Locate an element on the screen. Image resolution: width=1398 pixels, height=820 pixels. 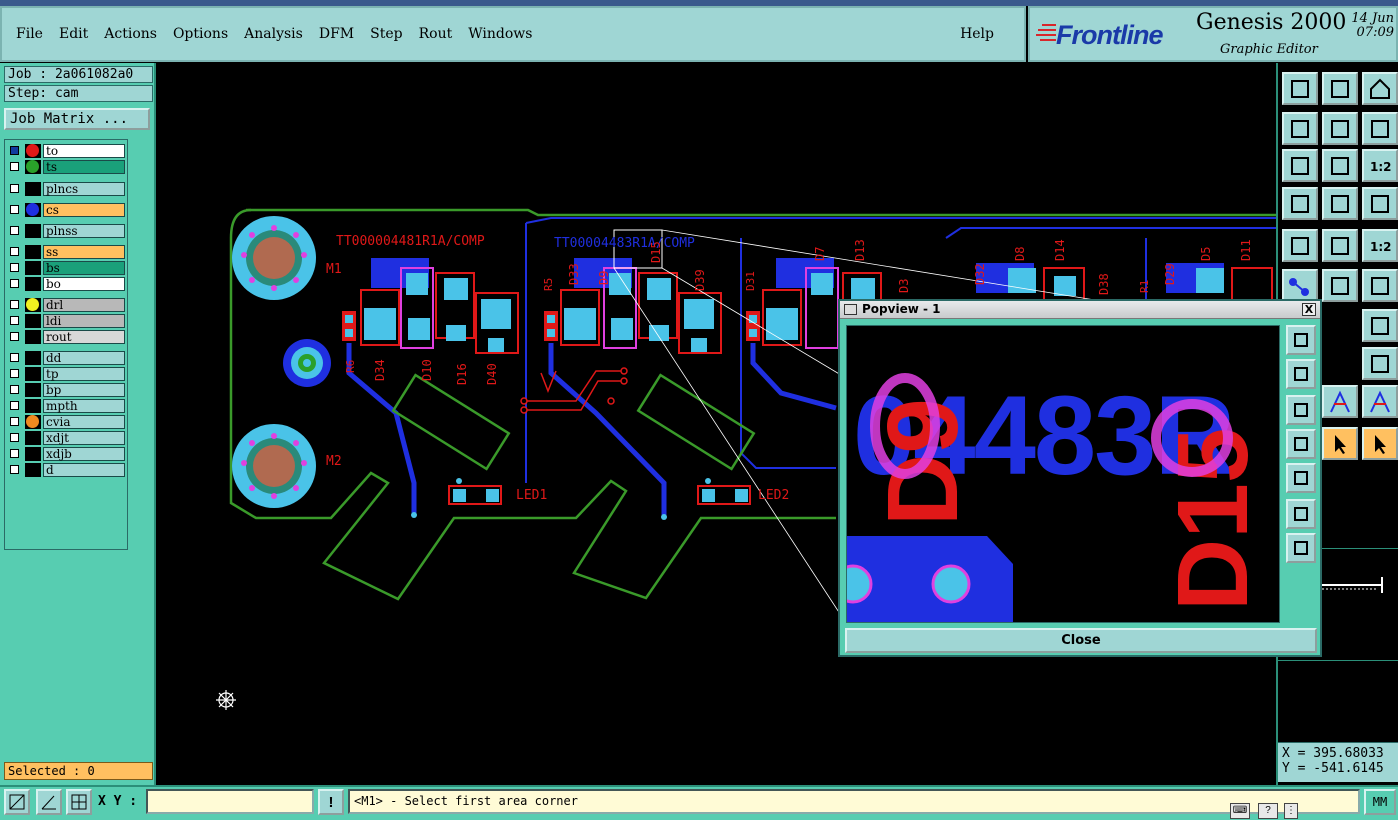
popview-prev-icon is located at coordinates (1301, 444).